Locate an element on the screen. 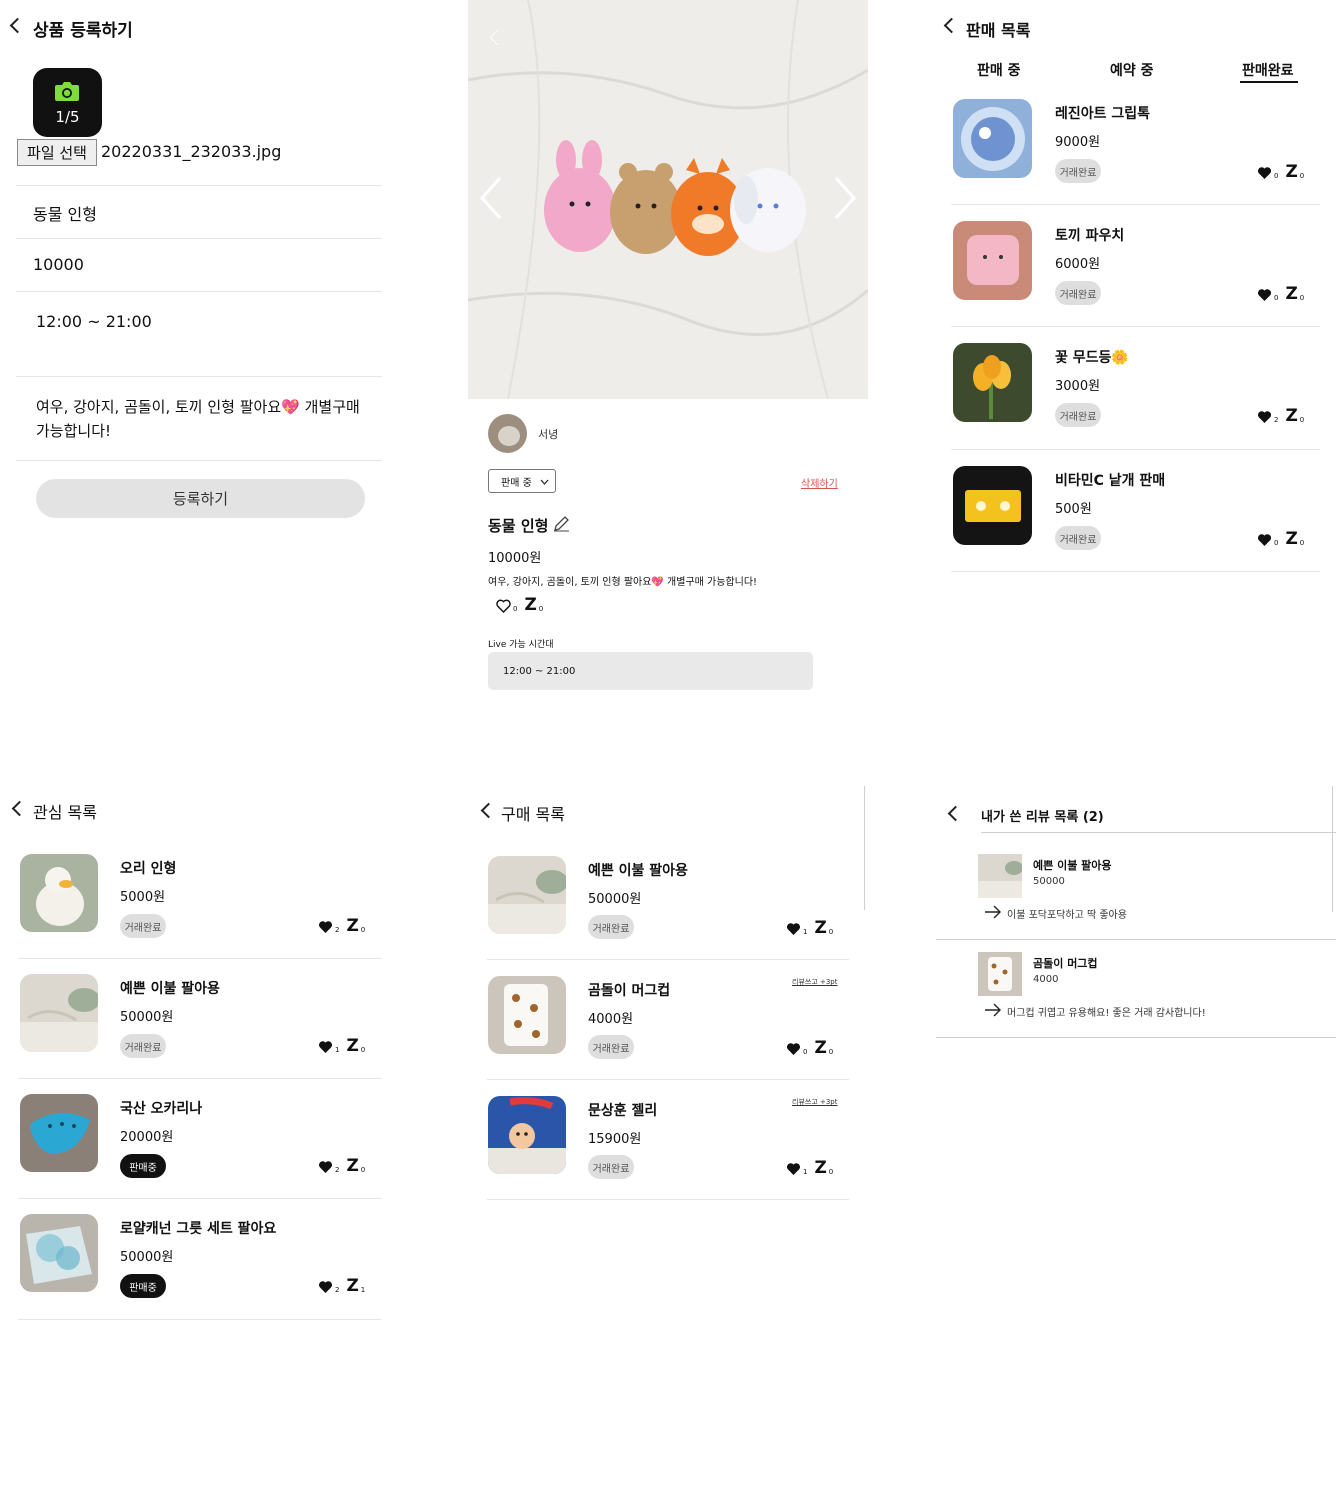  delete-link: 삭제하기 is located at coordinates (819, 482).